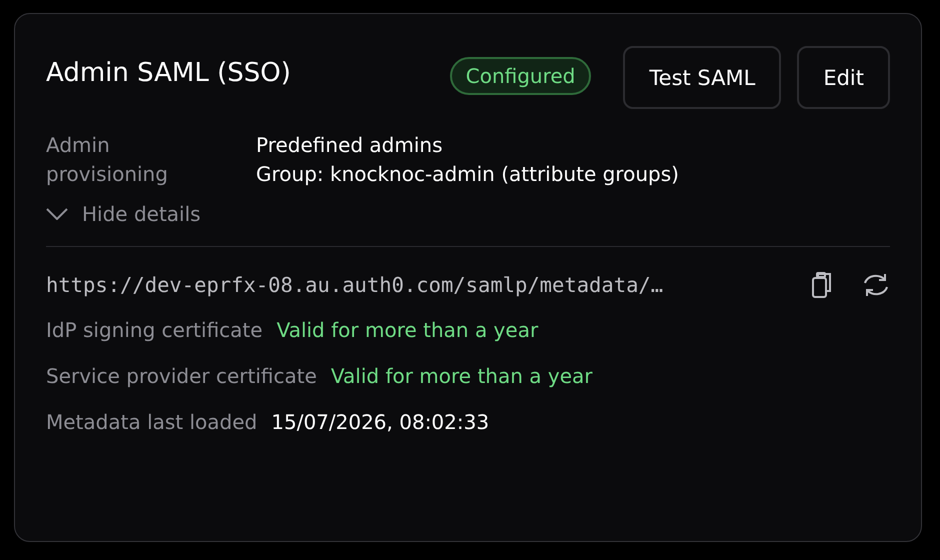 Image resolution: width=940 pixels, height=560 pixels. What do you see at coordinates (152, 422) in the screenshot?
I see `field-label: Metadata last loaded` at bounding box center [152, 422].